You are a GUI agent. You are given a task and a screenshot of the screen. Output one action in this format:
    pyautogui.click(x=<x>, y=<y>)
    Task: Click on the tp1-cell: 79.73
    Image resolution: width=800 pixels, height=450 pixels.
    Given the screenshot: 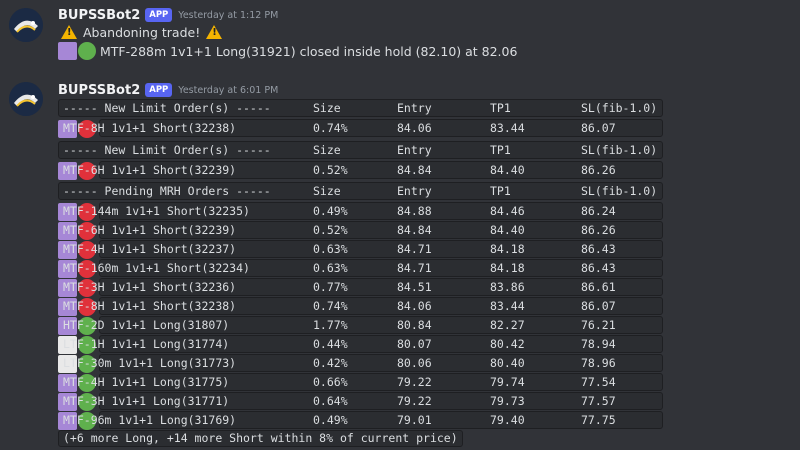 What is the action you would take?
    pyautogui.click(x=507, y=401)
    